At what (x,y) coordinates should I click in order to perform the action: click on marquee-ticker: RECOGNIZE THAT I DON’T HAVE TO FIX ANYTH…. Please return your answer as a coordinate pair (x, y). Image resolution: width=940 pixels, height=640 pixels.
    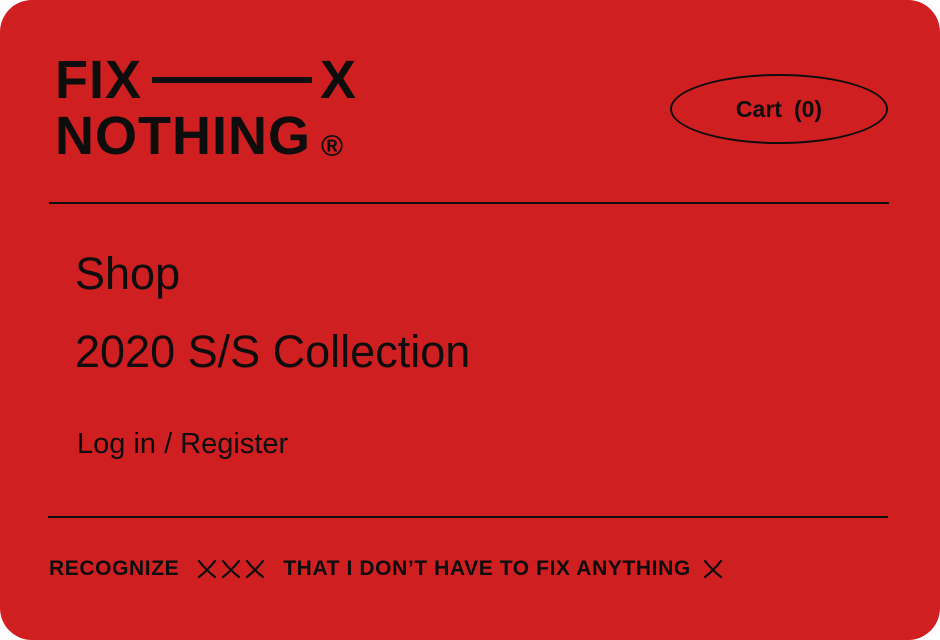
    Looking at the image, I should click on (387, 569).